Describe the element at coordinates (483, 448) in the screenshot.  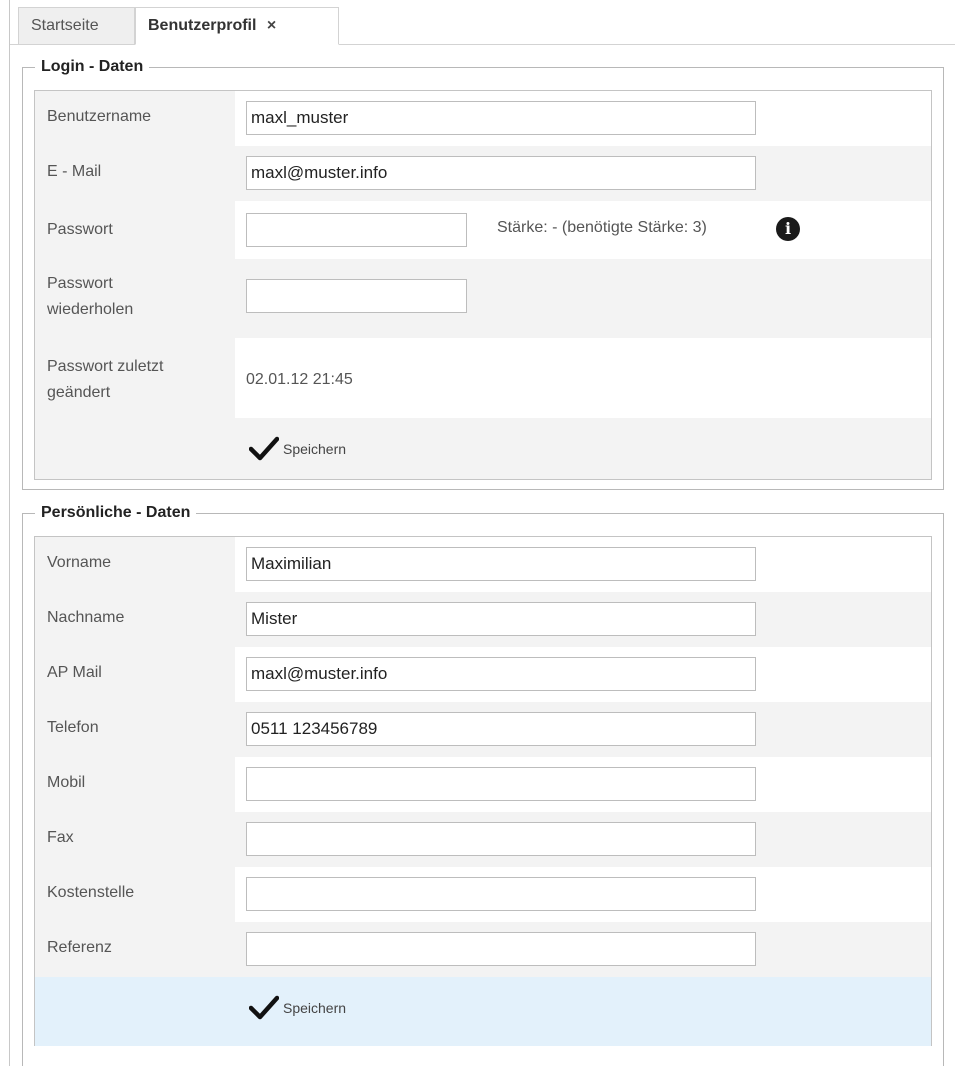
I see `login-save-row: Speichern` at that location.